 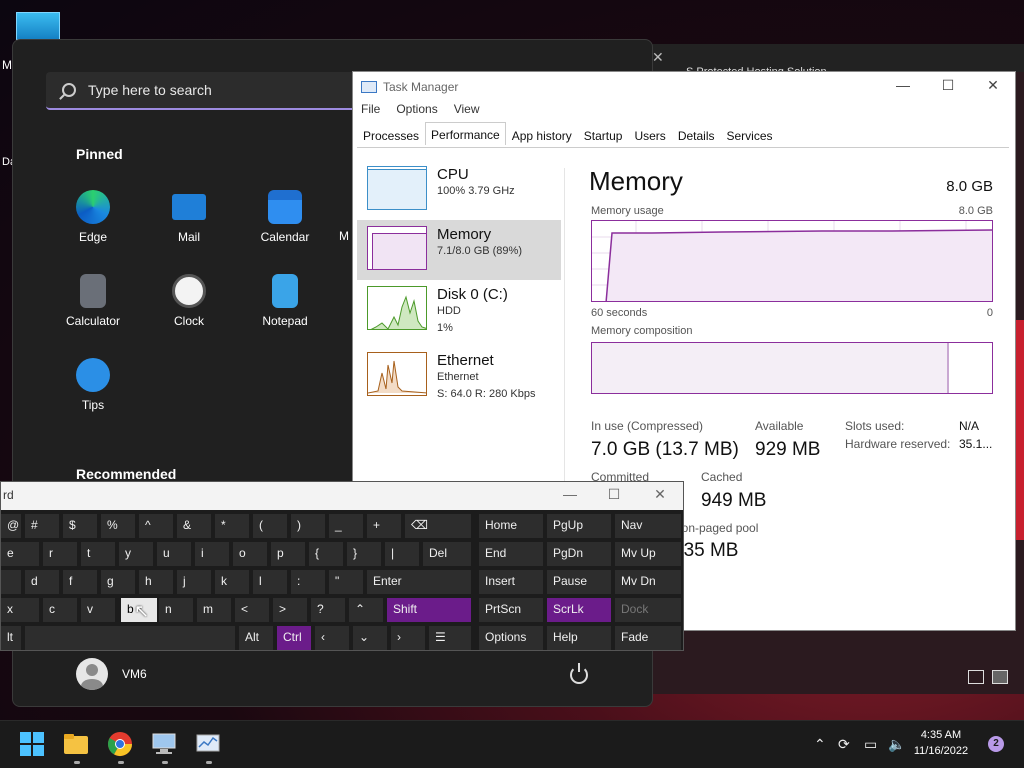 What do you see at coordinates (364, 554) in the screenshot?
I see `key: }` at bounding box center [364, 554].